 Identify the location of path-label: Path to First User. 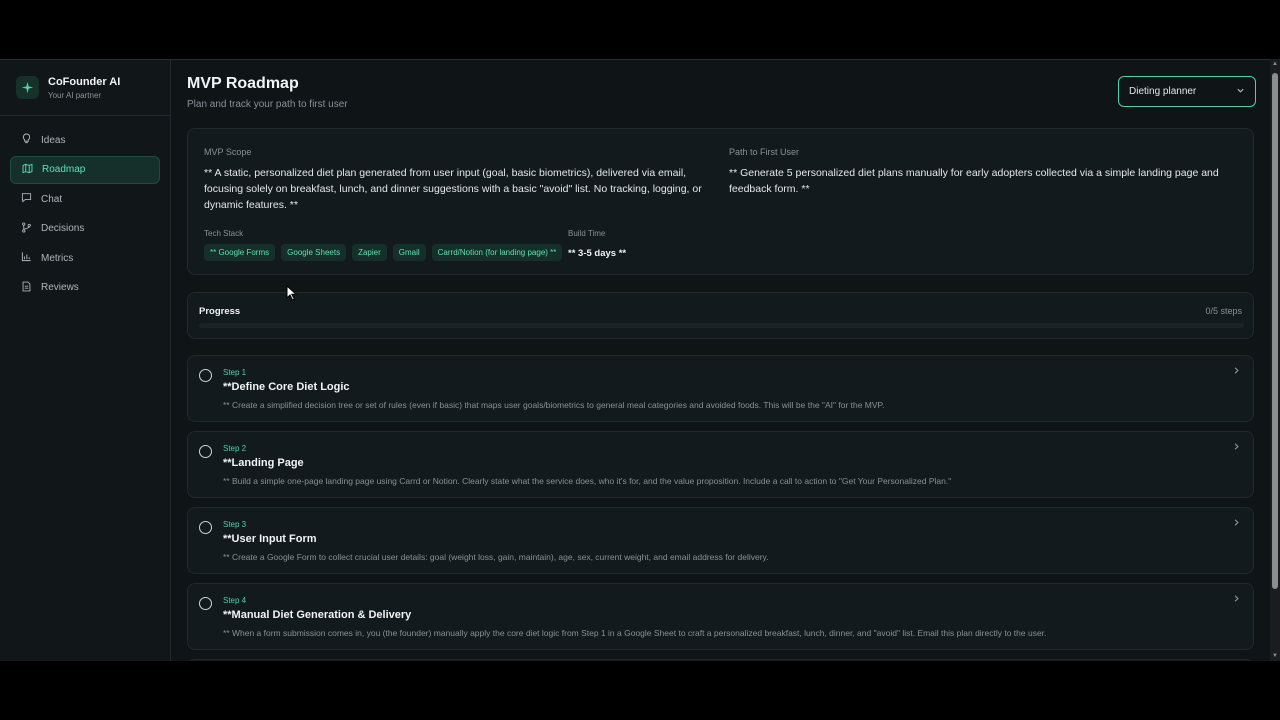
(764, 152).